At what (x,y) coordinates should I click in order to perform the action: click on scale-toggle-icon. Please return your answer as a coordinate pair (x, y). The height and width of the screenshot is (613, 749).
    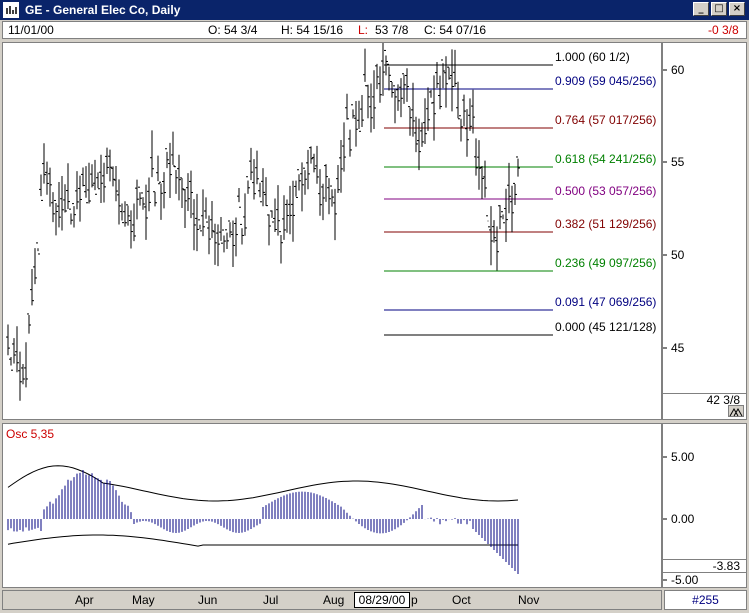
    Looking at the image, I should click on (736, 411).